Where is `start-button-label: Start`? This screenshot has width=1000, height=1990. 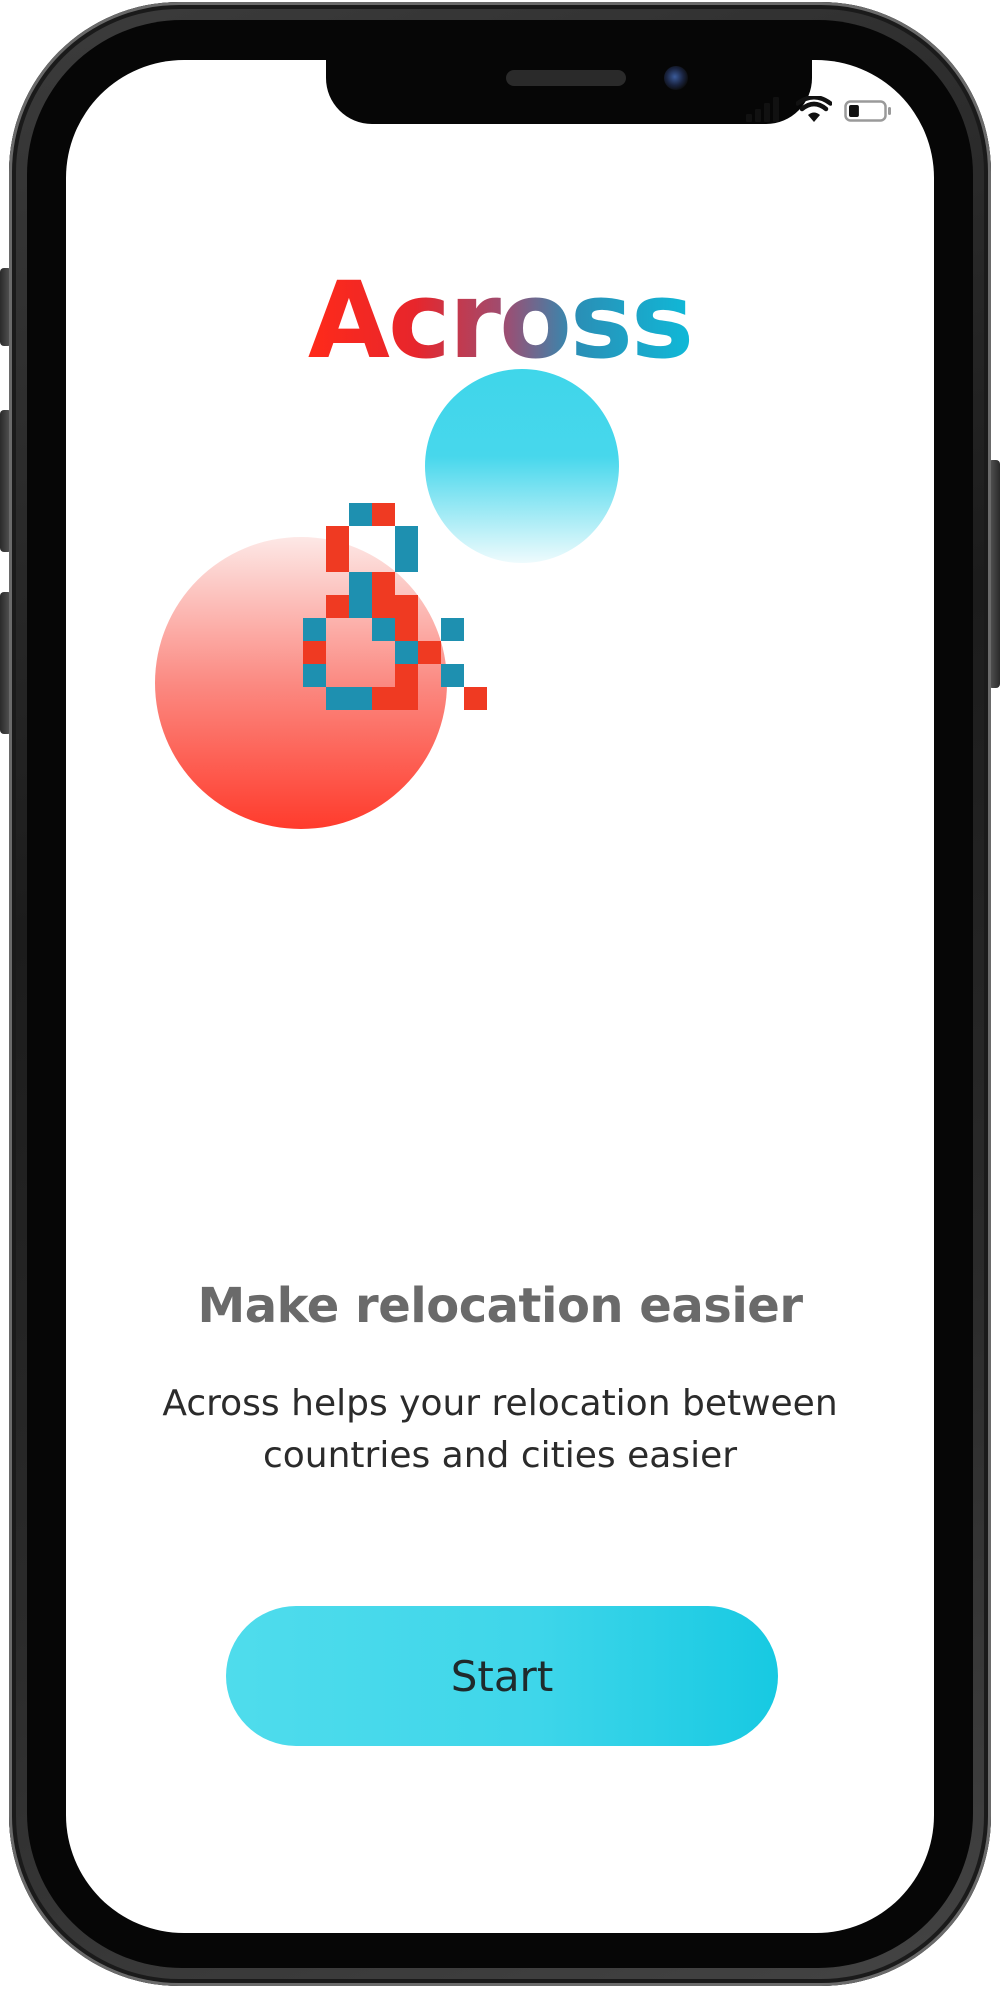
start-button-label: Start is located at coordinates (502, 1676).